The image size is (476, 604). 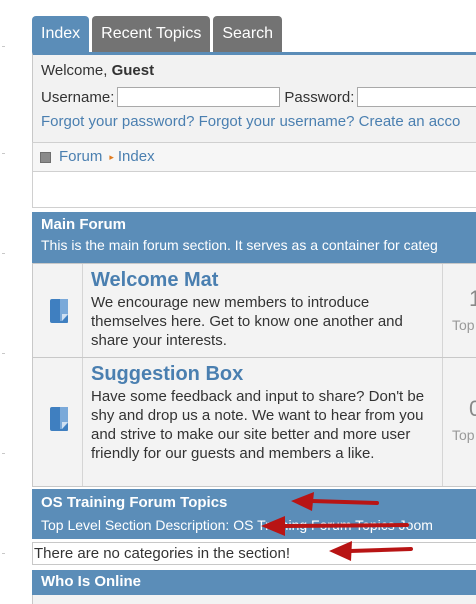 What do you see at coordinates (266, 374) in the screenshot?
I see `forum-title-suggestion-box: Suggestion Box` at bounding box center [266, 374].